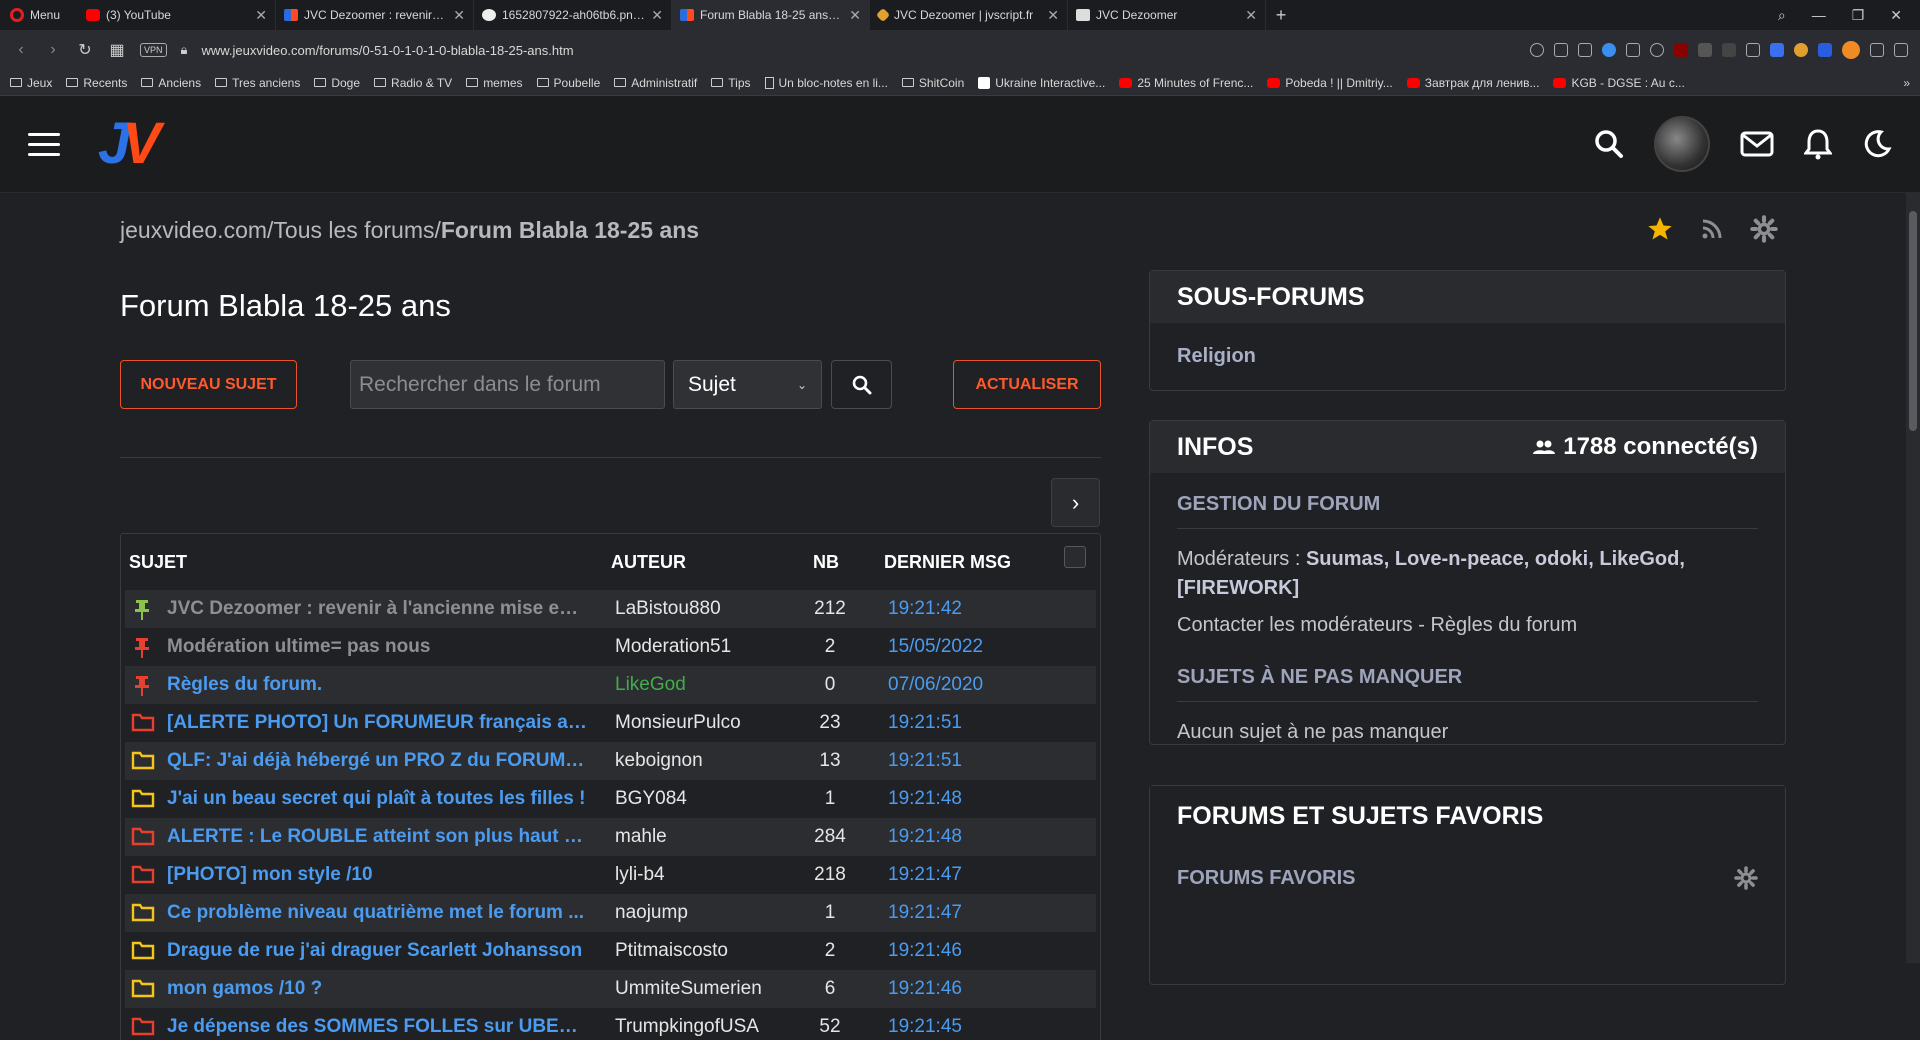  Describe the element at coordinates (940, 647) in the screenshot. I see `topic-last-message: 15/05/2022` at that location.